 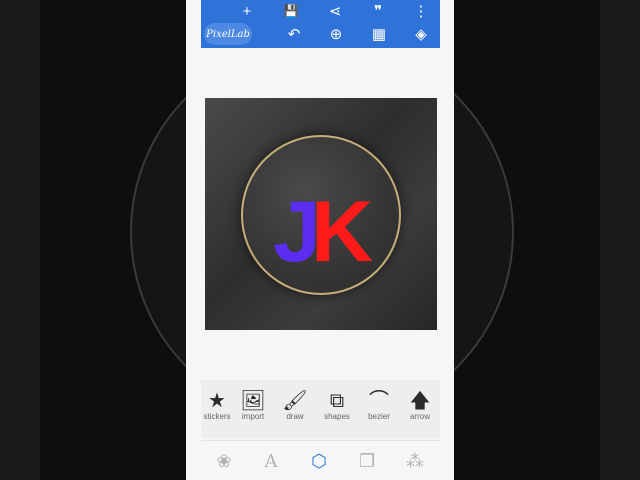 I want to click on tool-label: draw, so click(x=295, y=416).